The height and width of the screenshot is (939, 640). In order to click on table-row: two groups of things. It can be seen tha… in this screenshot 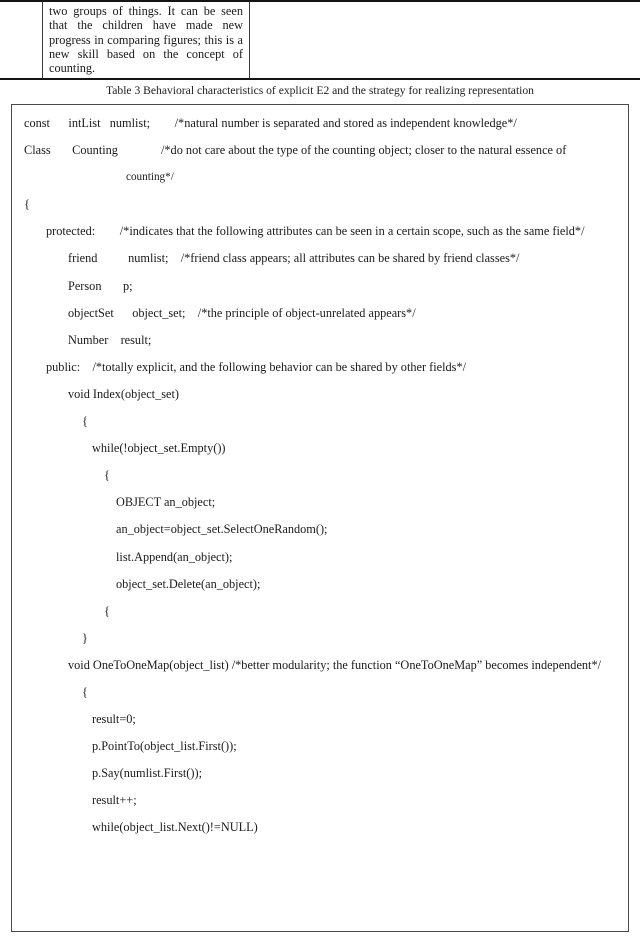, I will do `click(320, 40)`.